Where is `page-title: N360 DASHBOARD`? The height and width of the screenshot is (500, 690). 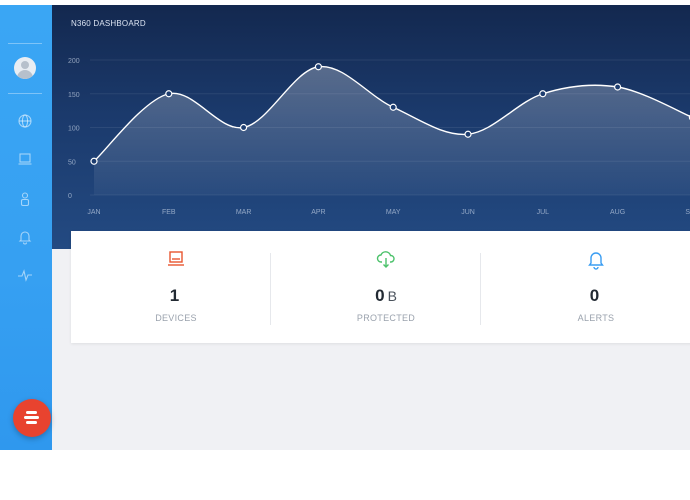
page-title: N360 DASHBOARD is located at coordinates (108, 23).